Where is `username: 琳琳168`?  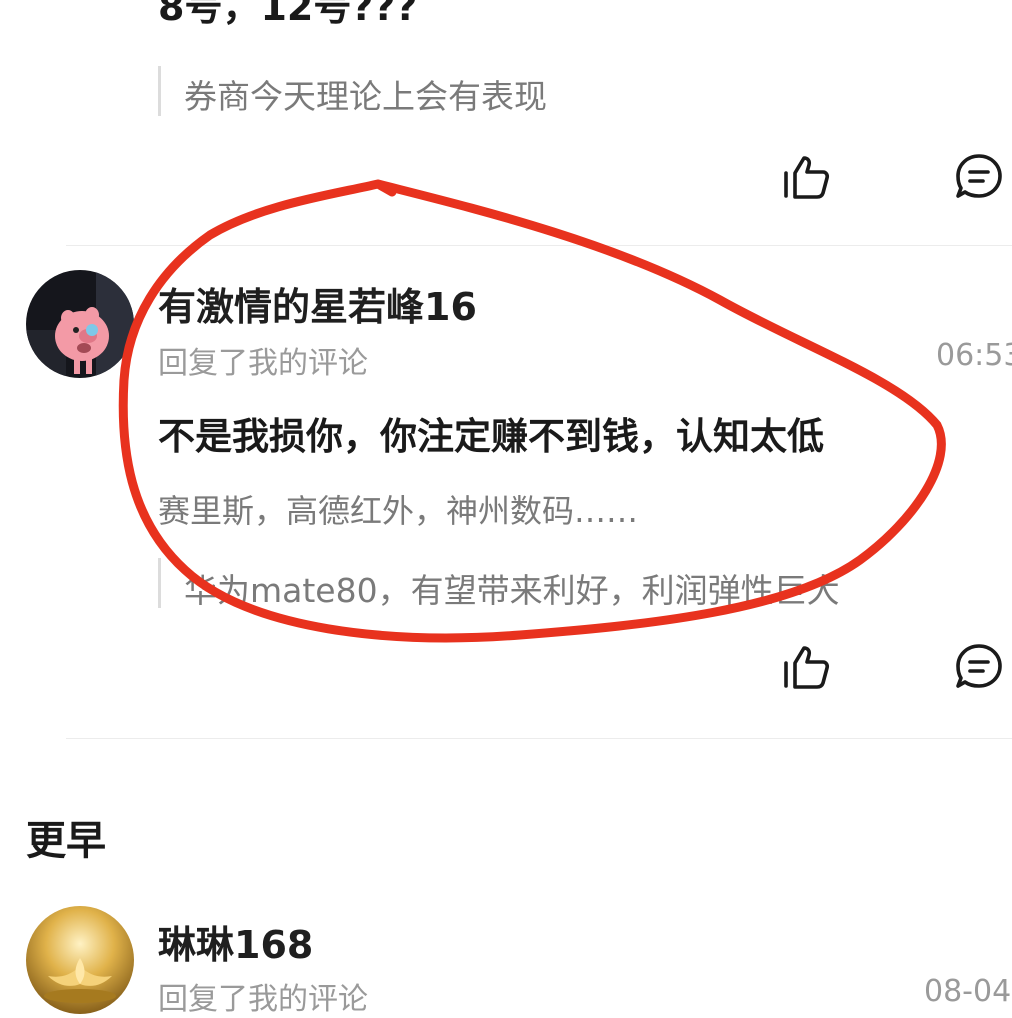 username: 琳琳168 is located at coordinates (235, 941).